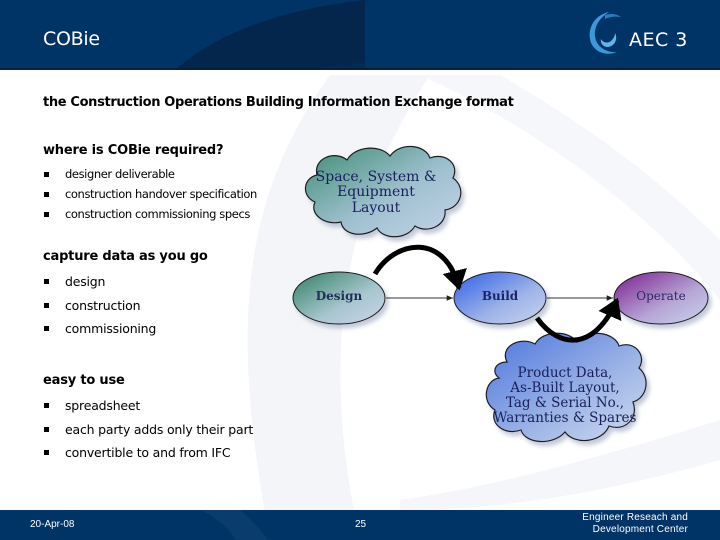 This screenshot has width=720, height=540. What do you see at coordinates (99, 282) in the screenshot?
I see `bullet-item: design` at bounding box center [99, 282].